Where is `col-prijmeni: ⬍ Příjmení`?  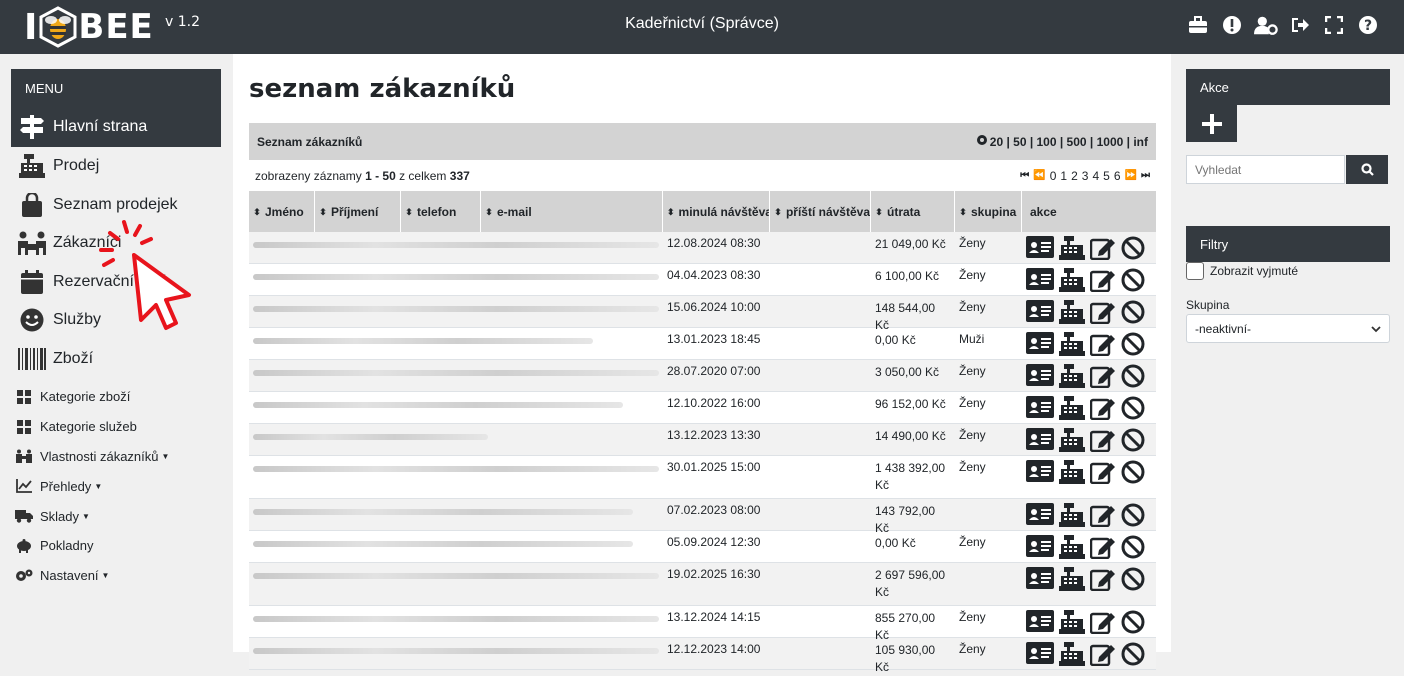
col-prijmeni: ⬍ Příjmení is located at coordinates (358, 211).